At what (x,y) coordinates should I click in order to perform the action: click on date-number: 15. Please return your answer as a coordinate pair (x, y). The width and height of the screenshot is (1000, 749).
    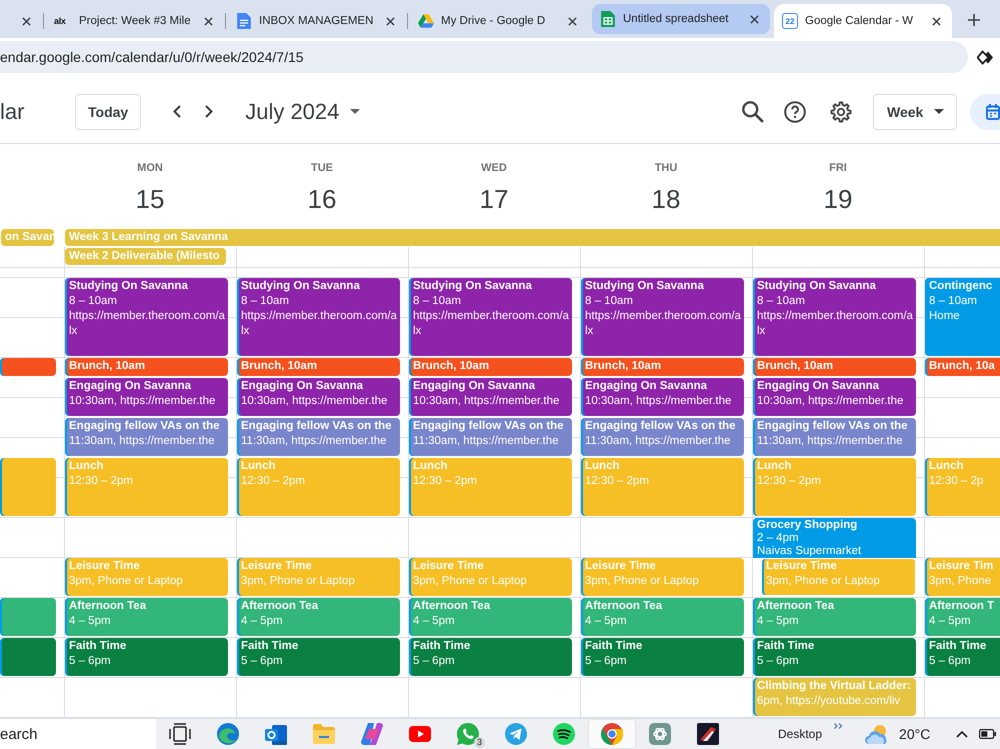
    Looking at the image, I should click on (150, 199).